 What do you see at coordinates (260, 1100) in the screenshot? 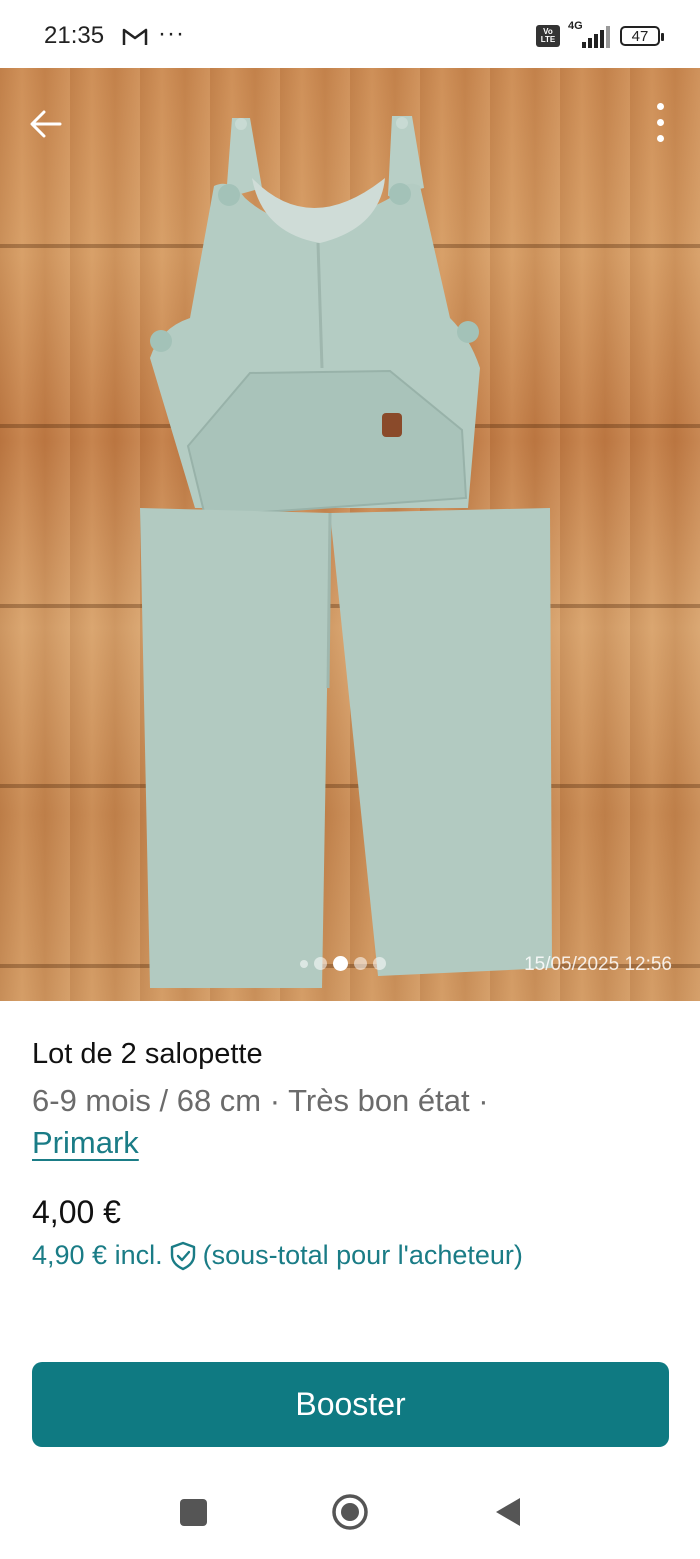
I see `size-condition: 6-9 mois / 68 cm · Très bon état ·` at bounding box center [260, 1100].